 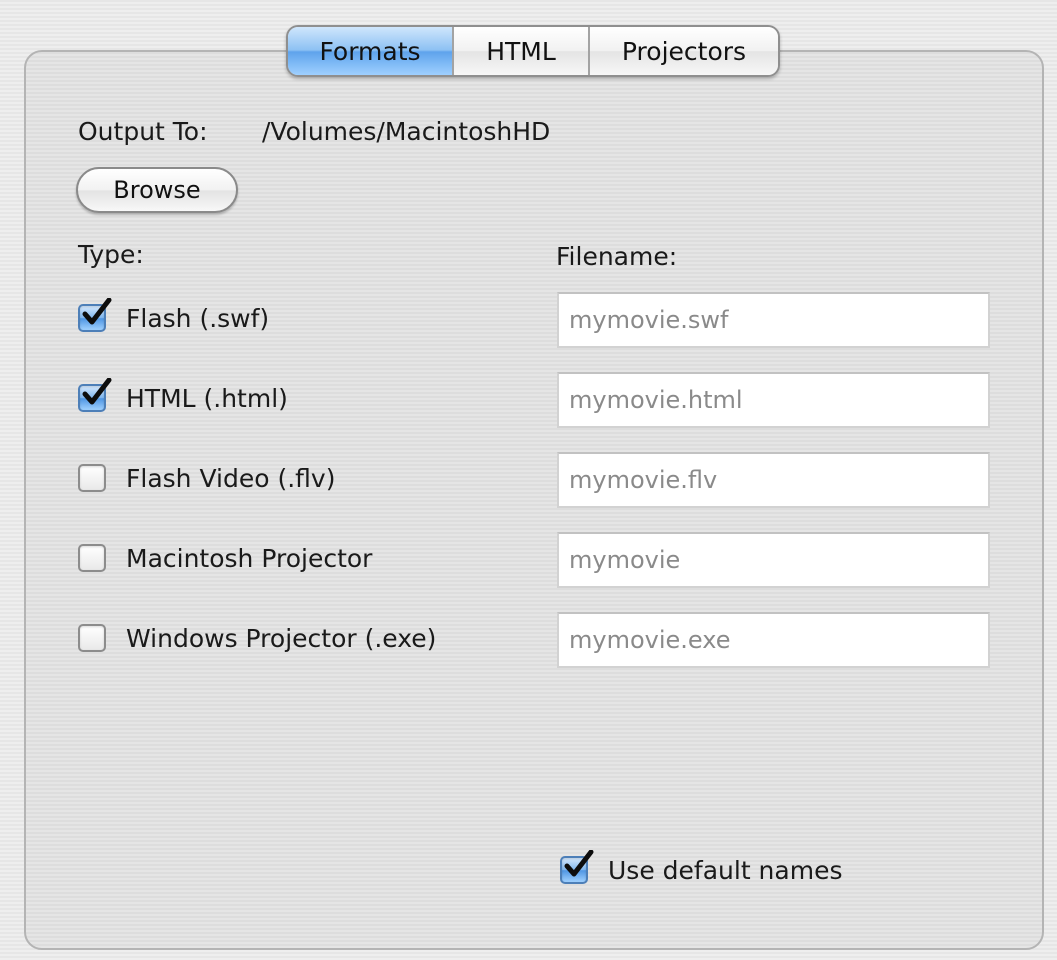 I want to click on macintosh-projector-filename-field, so click(x=773, y=560).